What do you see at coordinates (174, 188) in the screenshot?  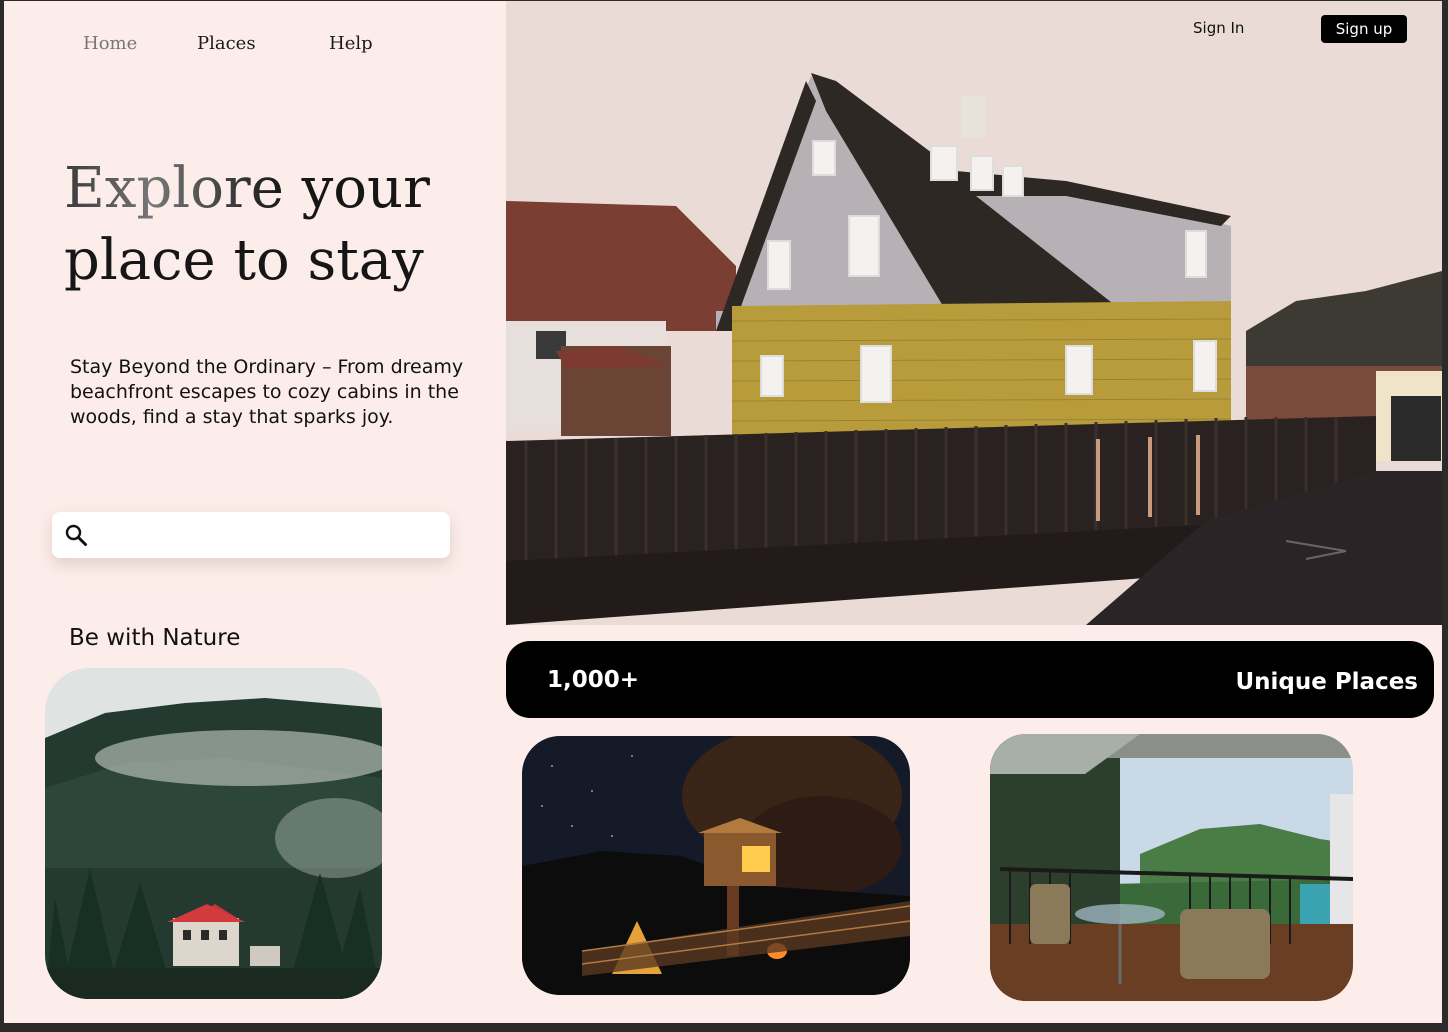 I see `hero-title-emphasis: Explore` at bounding box center [174, 188].